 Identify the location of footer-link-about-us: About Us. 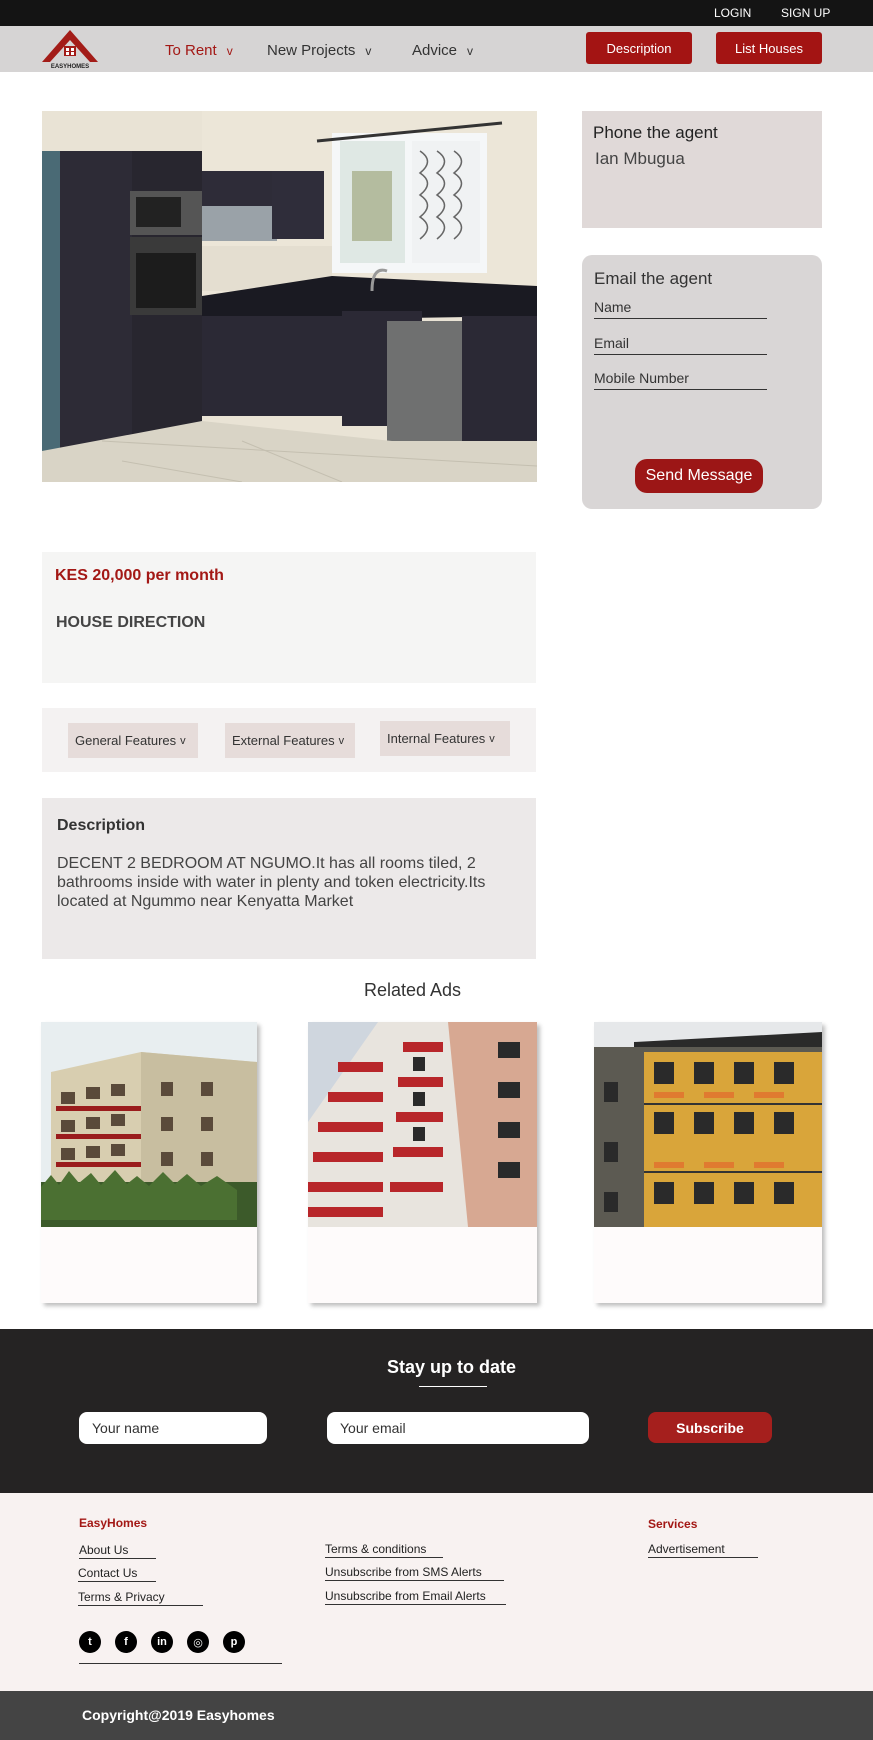
(117, 1551).